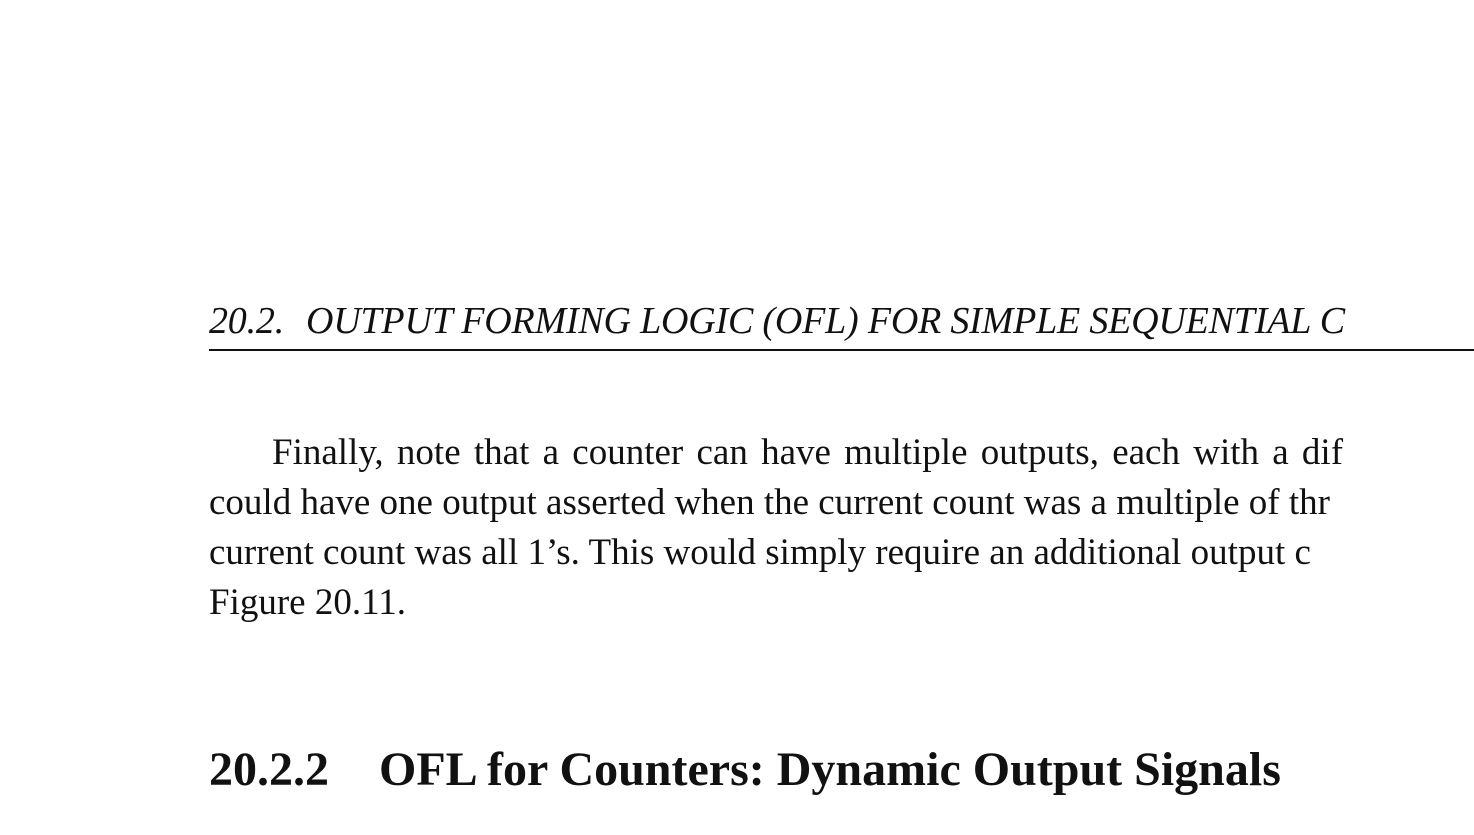 The width and height of the screenshot is (1474, 835). What do you see at coordinates (269, 769) in the screenshot?
I see `section-heading-number: 20.2.2` at bounding box center [269, 769].